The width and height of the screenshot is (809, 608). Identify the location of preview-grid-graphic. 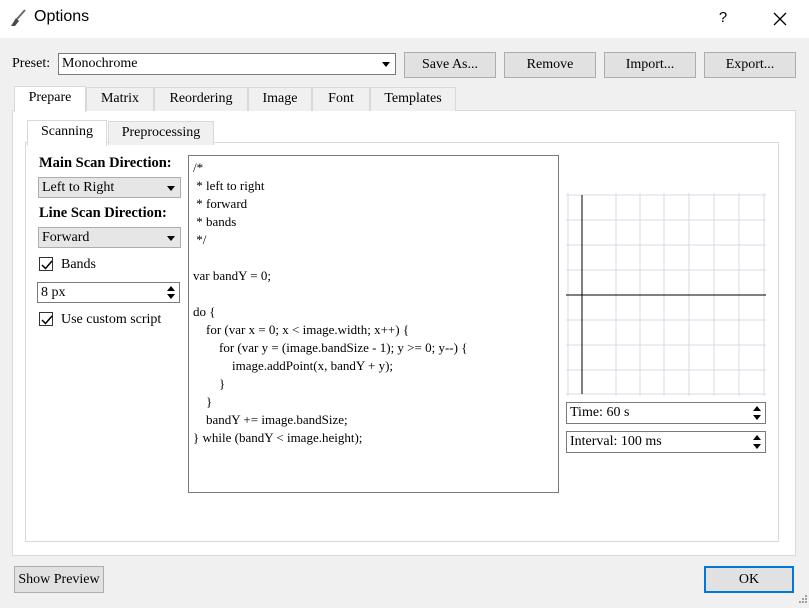
(666, 294).